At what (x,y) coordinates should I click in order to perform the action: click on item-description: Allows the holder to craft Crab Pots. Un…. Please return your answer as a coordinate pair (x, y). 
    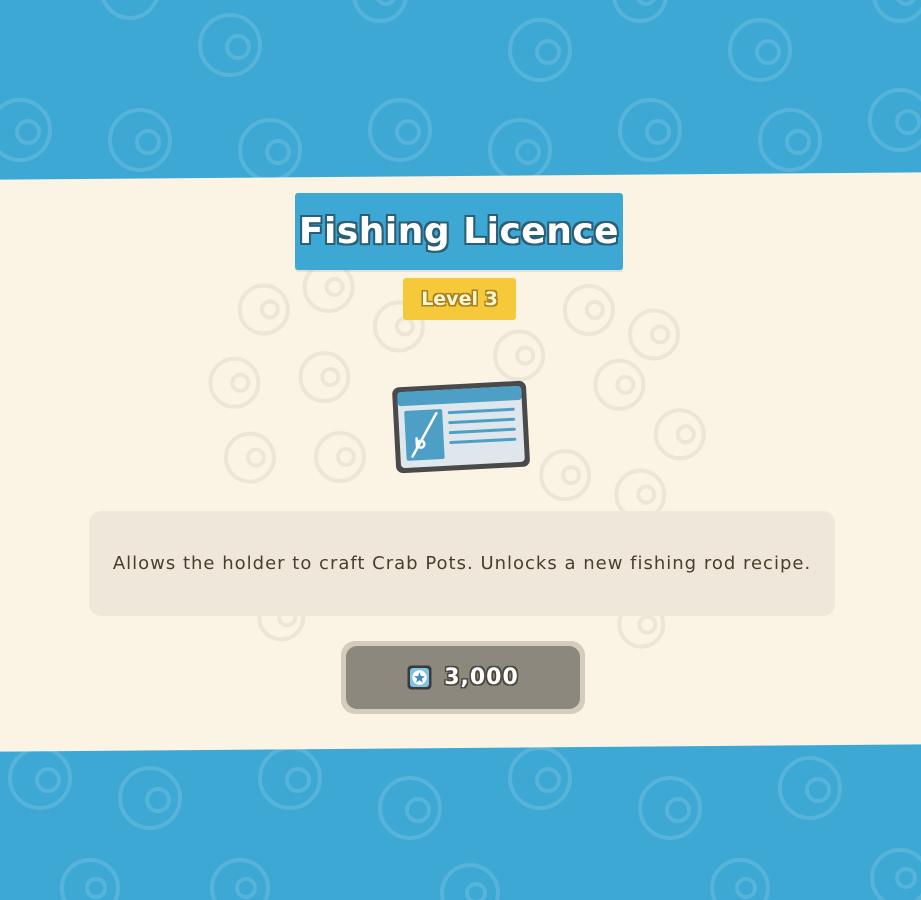
    Looking at the image, I should click on (462, 563).